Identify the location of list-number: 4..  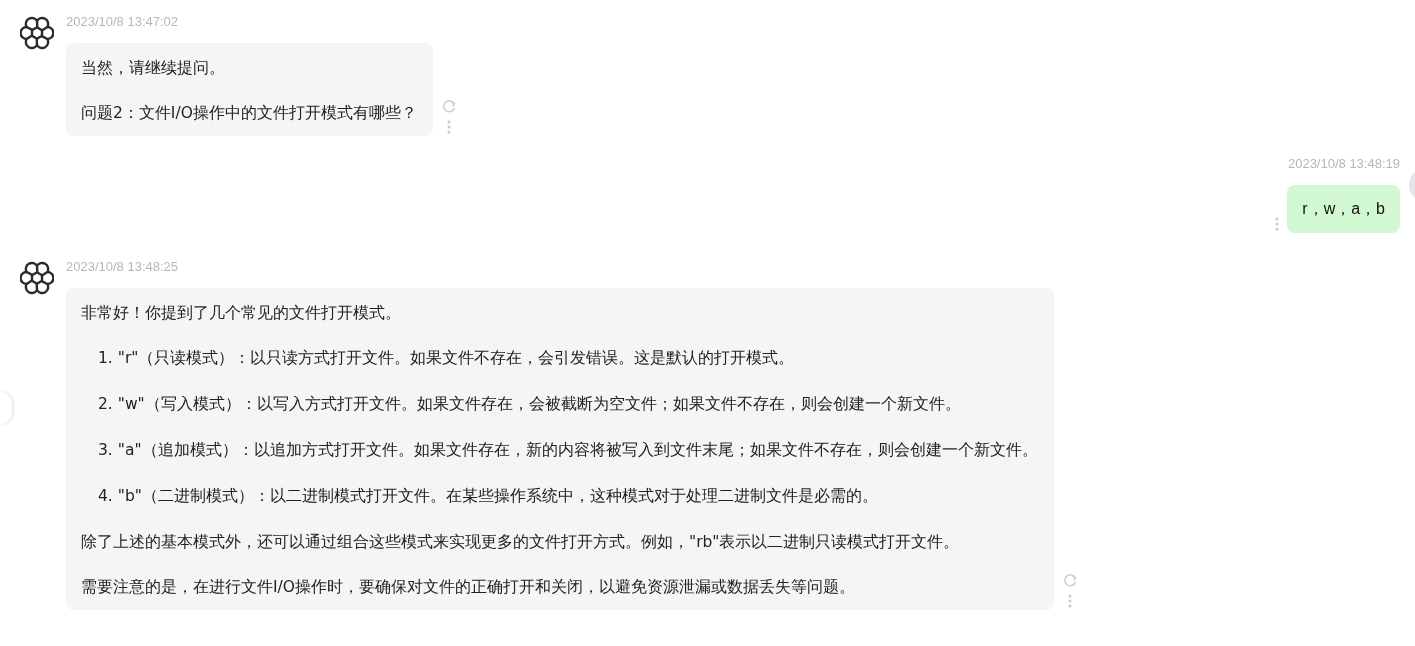
(105, 496).